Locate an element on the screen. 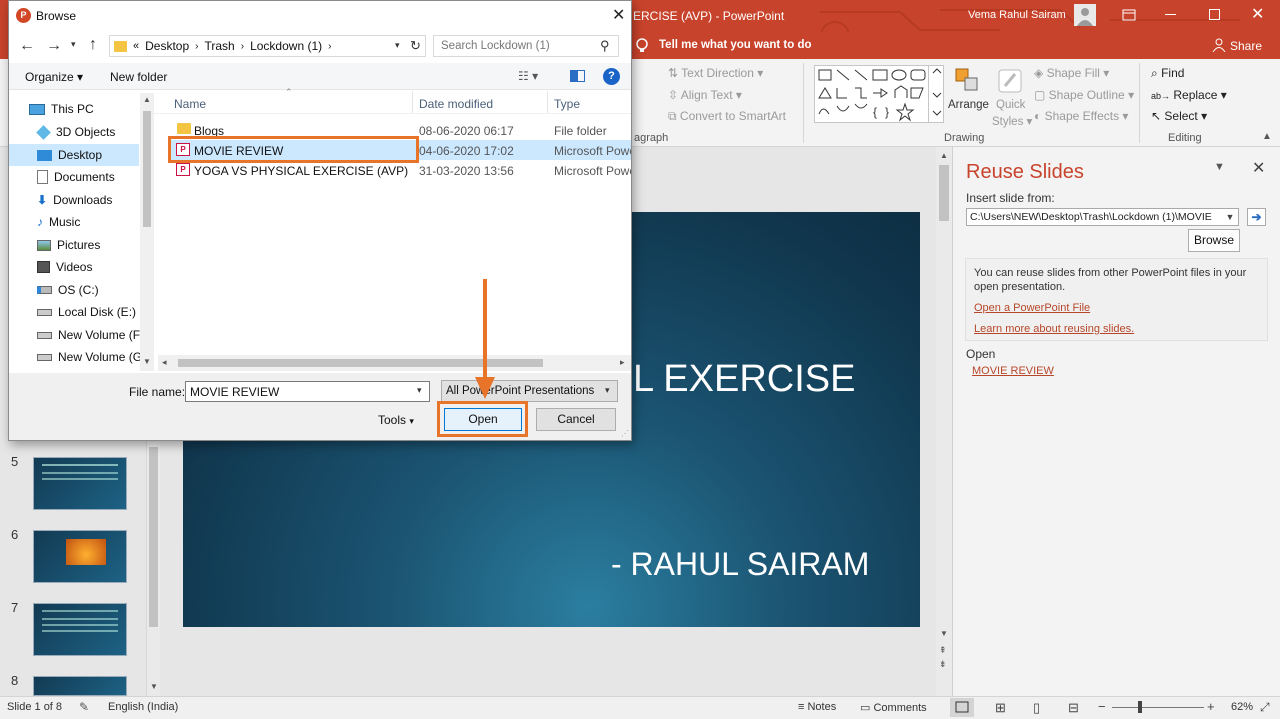  user-name: Vema Rahul Sairam is located at coordinates (1017, 15).